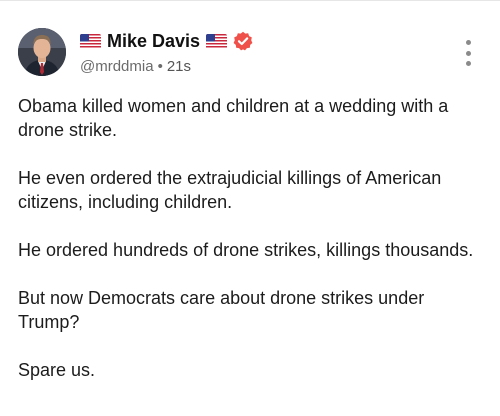 The width and height of the screenshot is (500, 416). Describe the element at coordinates (468, 42) in the screenshot. I see `more-vertical-icon` at that location.